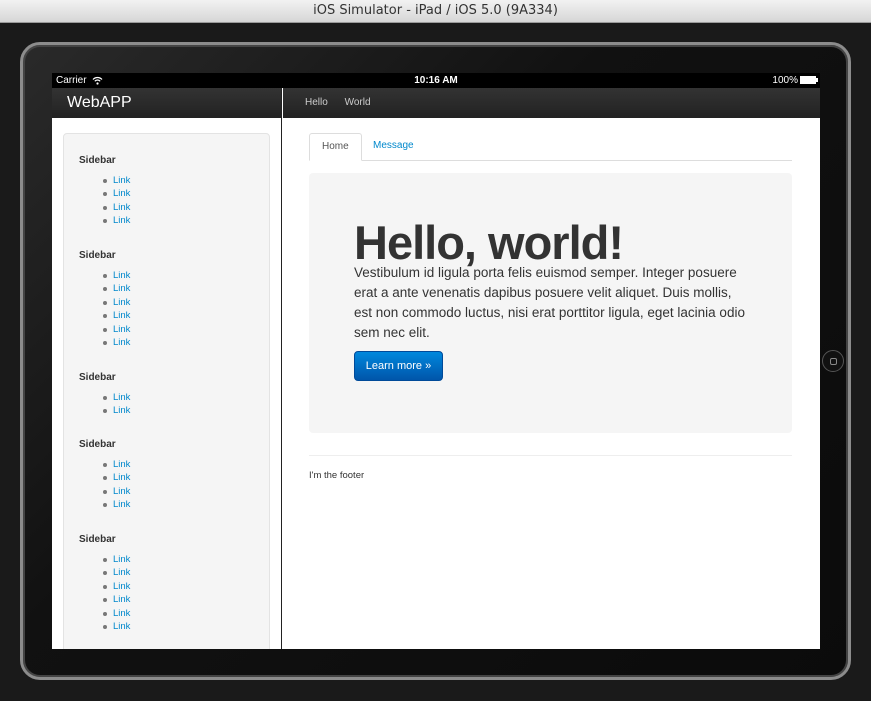 This screenshot has height=701, width=871. I want to click on window-titlebar: iOS Simulator - iPad / iOS 5.0 (9A334), so click(435, 11).